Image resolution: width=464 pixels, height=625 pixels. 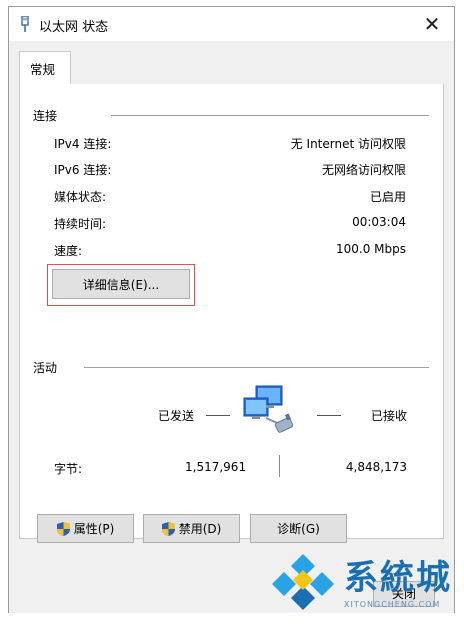 I want to click on watermark: 系統城 XITONGCHENG.COM, so click(x=365, y=583).